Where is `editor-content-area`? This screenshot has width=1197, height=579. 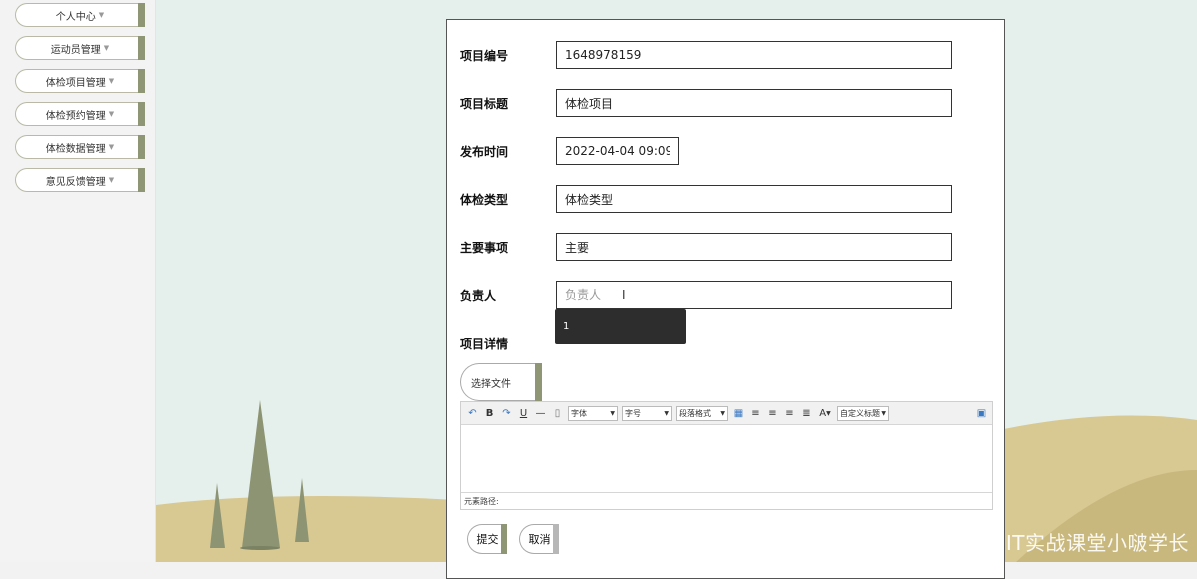 editor-content-area is located at coordinates (726, 458).